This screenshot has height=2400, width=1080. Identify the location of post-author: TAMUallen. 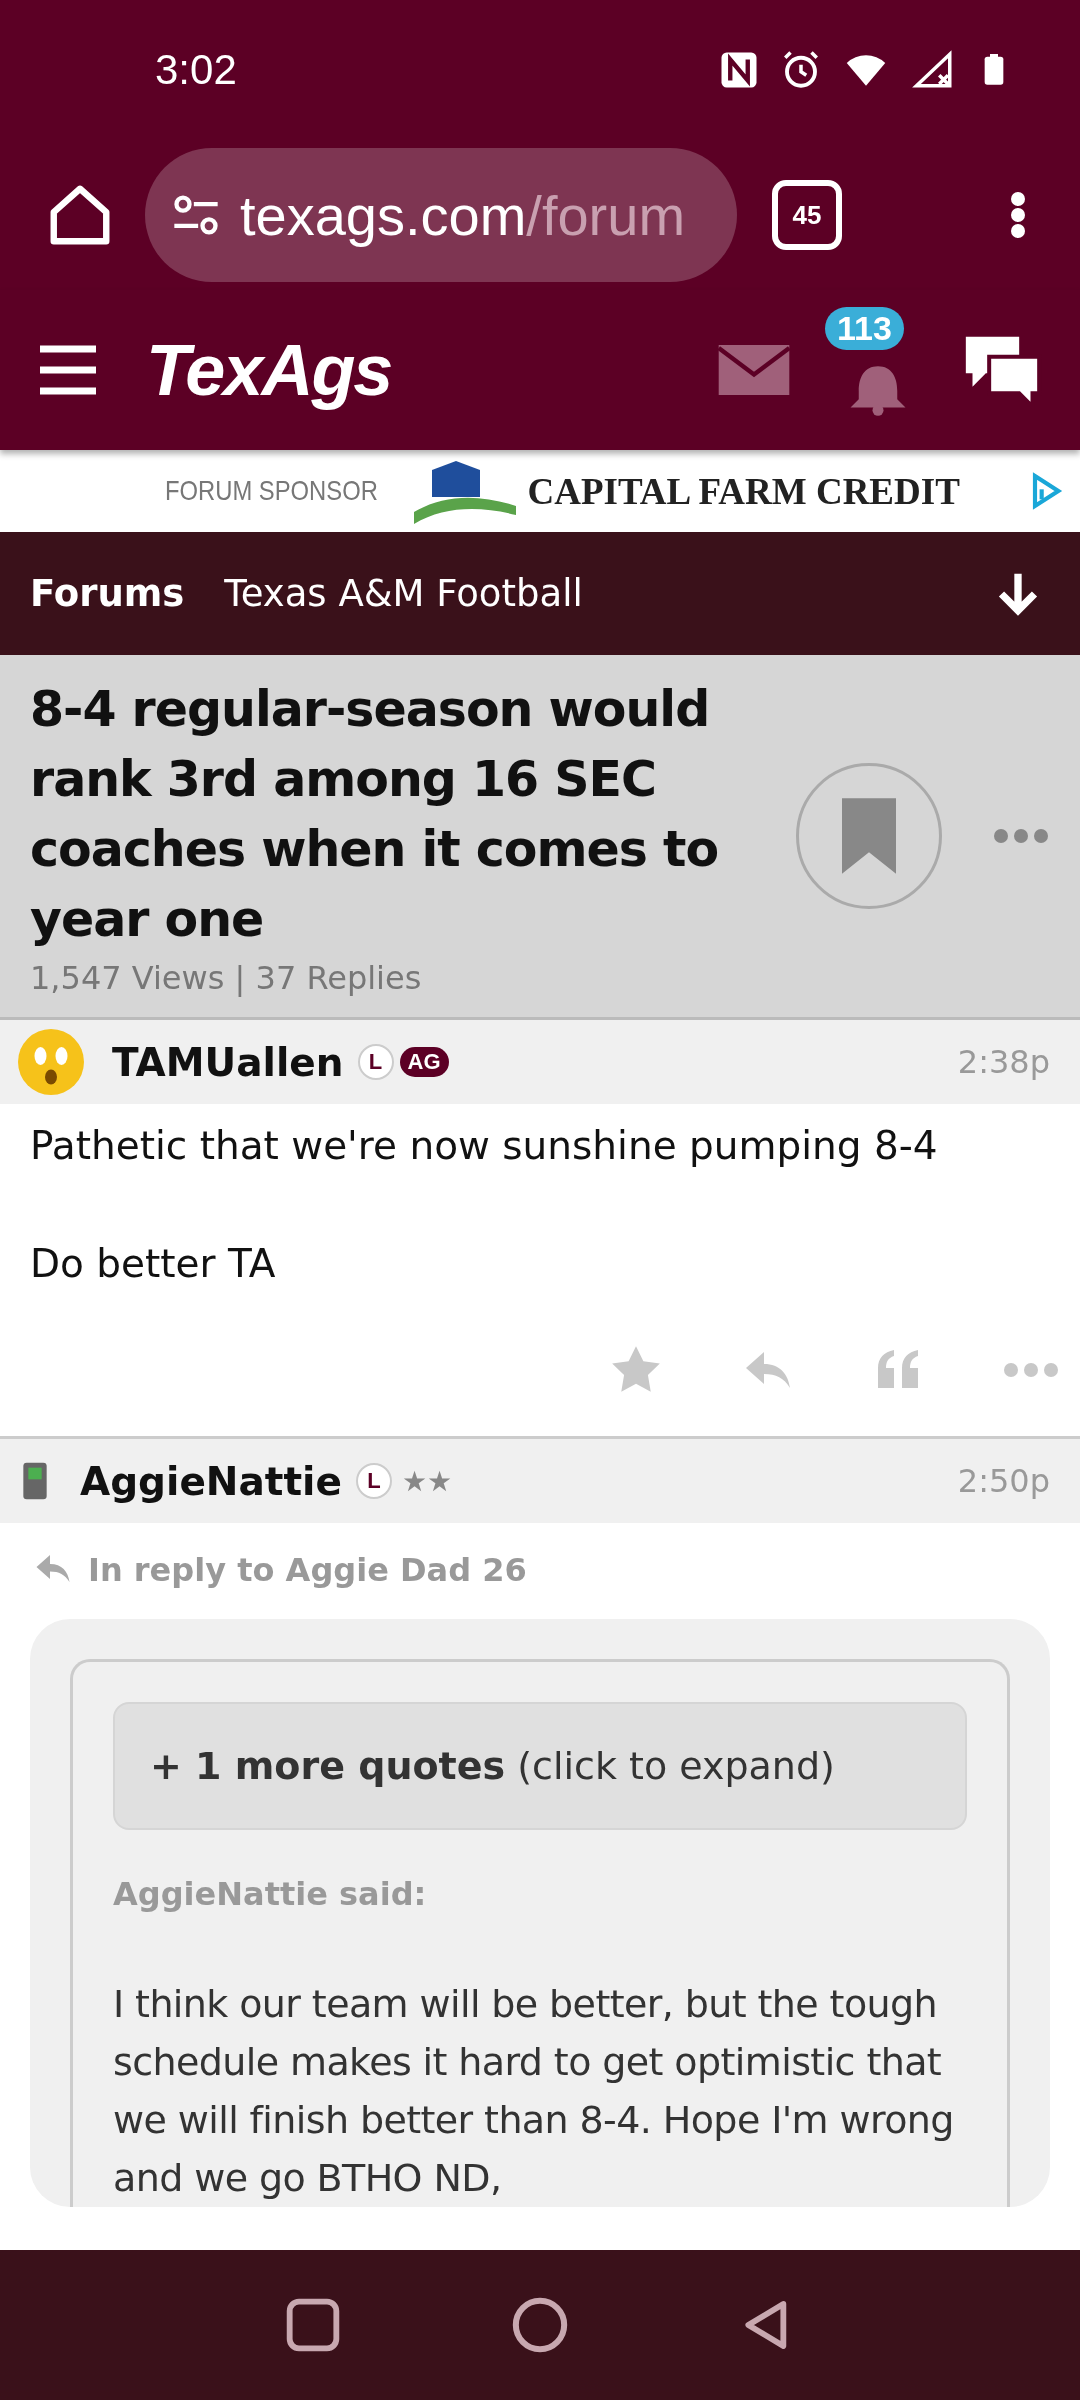
(228, 1062).